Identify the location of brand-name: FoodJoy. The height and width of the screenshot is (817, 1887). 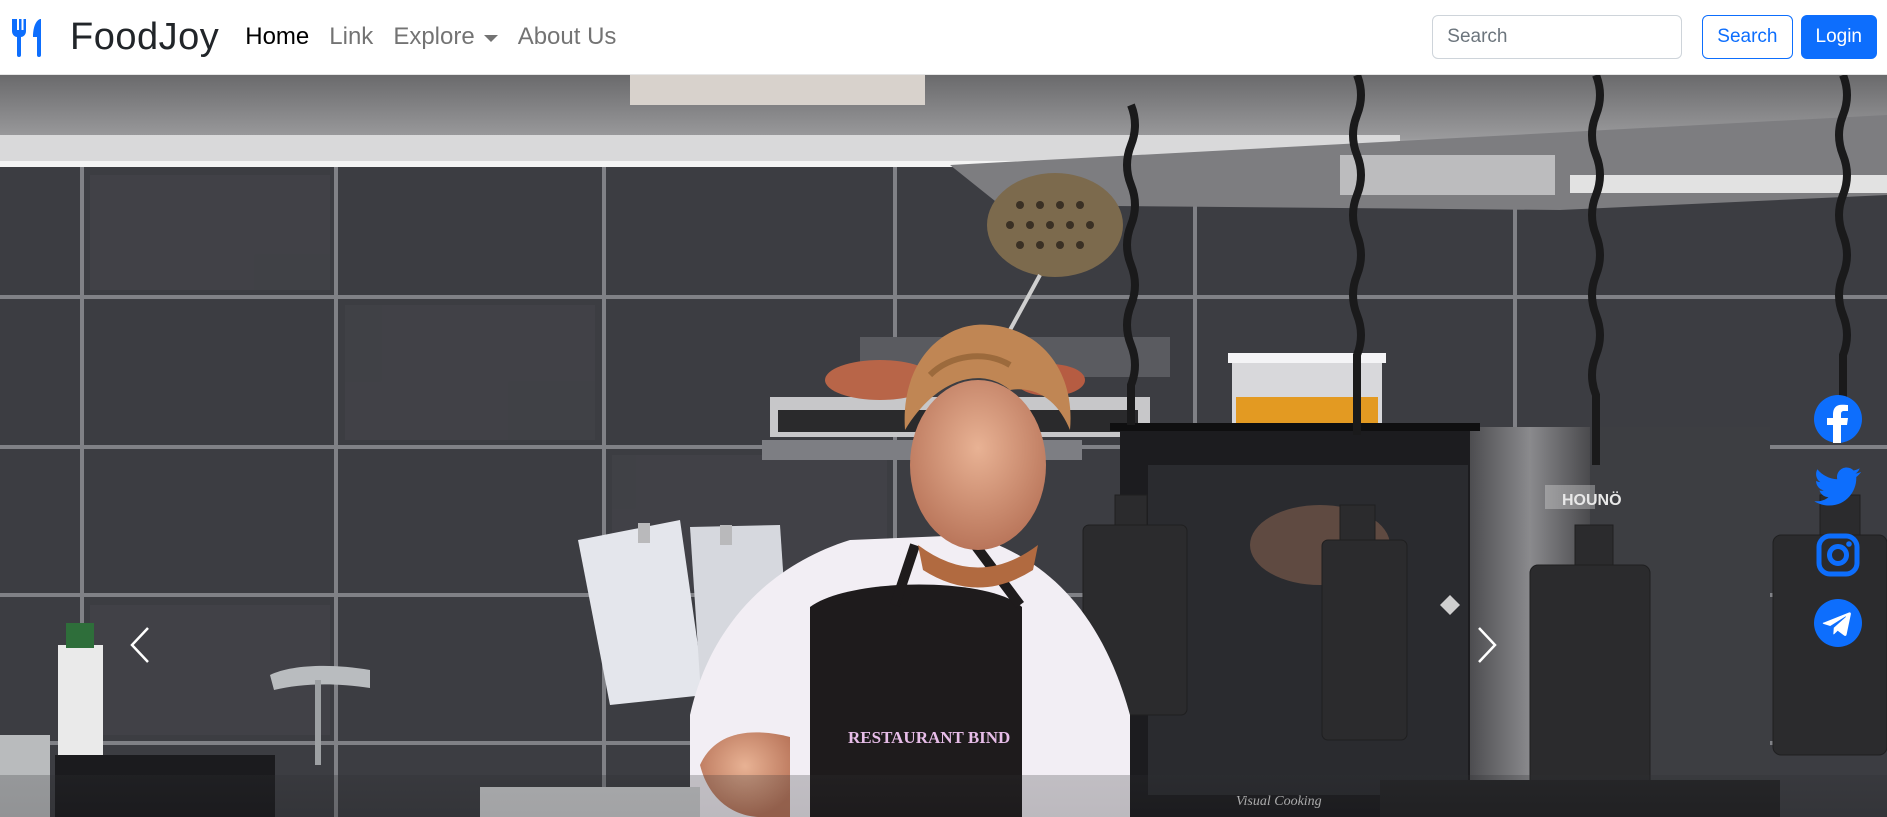
(145, 36).